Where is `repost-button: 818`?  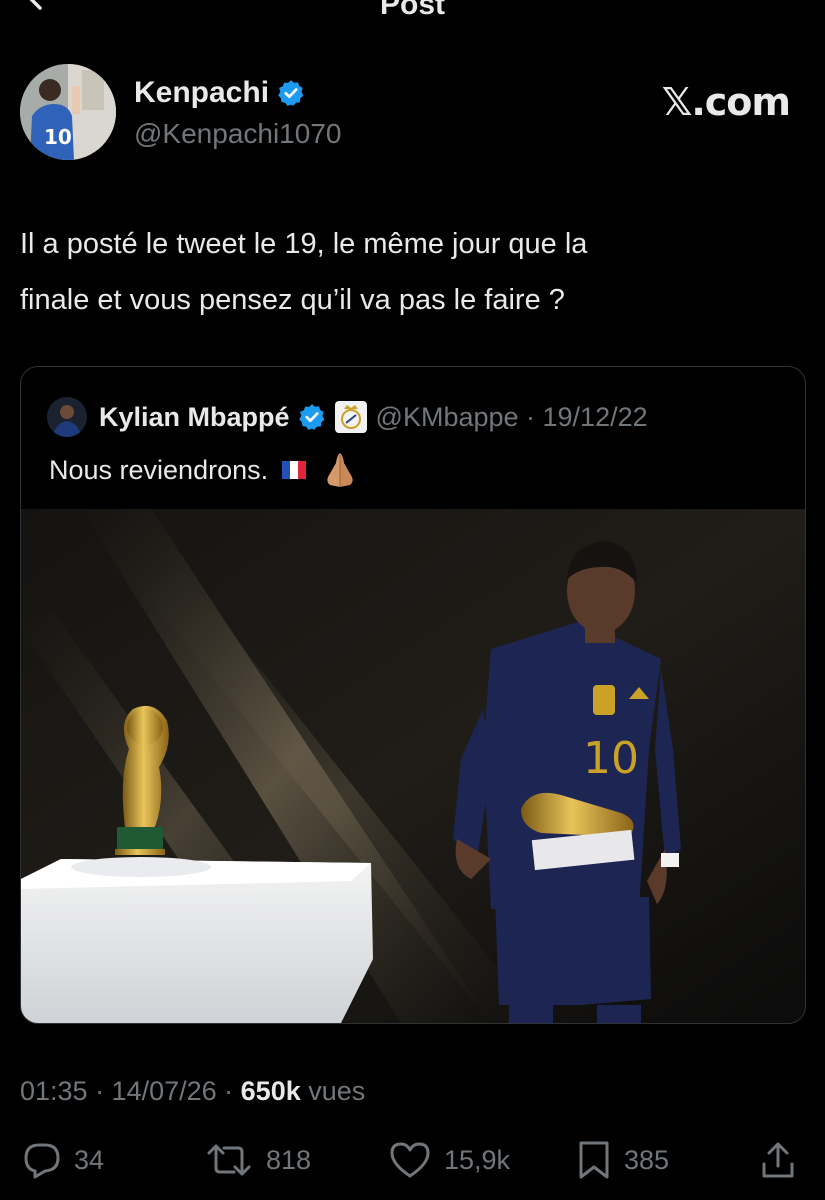 repost-button: 818 is located at coordinates (257, 1160).